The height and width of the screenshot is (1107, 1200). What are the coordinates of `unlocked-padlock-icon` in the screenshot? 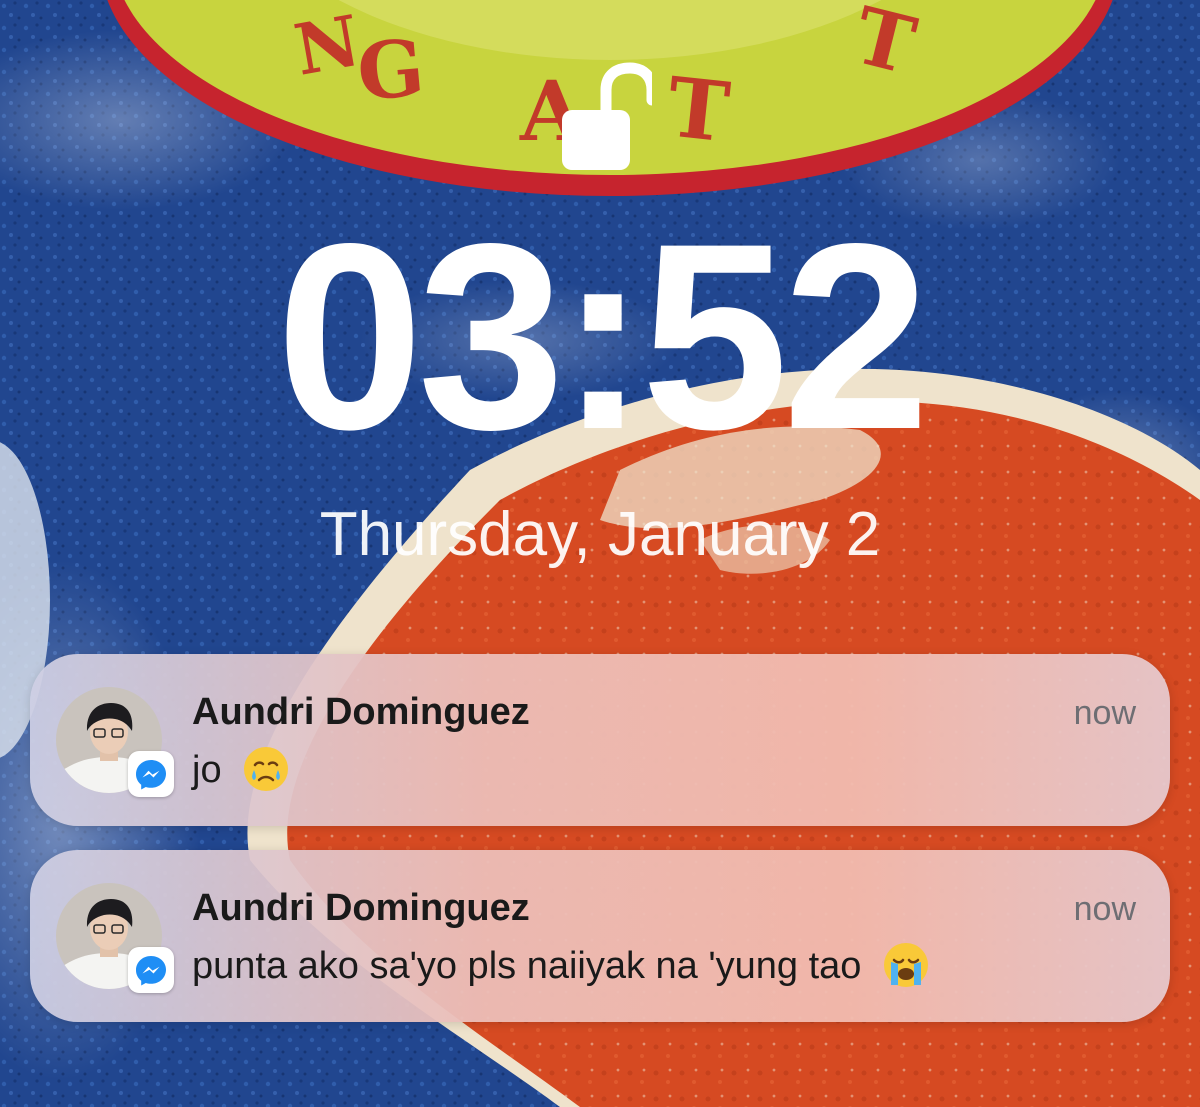 It's located at (607, 116).